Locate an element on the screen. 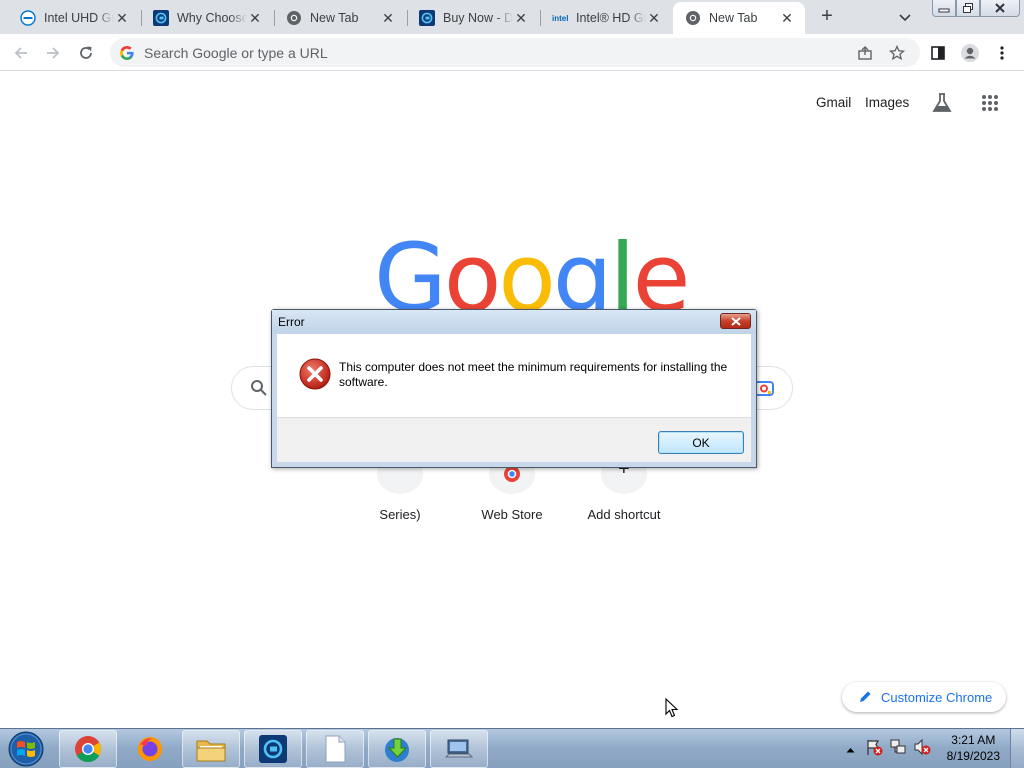 Image resolution: width=1024 pixels, height=768 pixels. tab-new-tab-active: New Tab ✕ is located at coordinates (739, 18).